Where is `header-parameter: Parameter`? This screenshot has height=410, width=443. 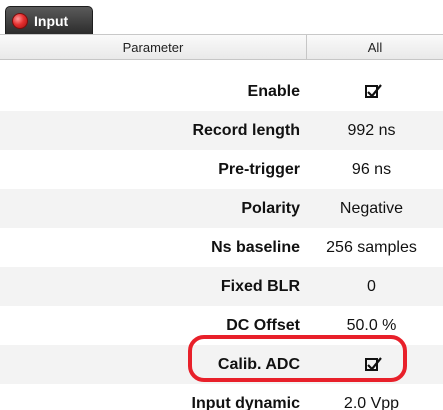 header-parameter: Parameter is located at coordinates (153, 47).